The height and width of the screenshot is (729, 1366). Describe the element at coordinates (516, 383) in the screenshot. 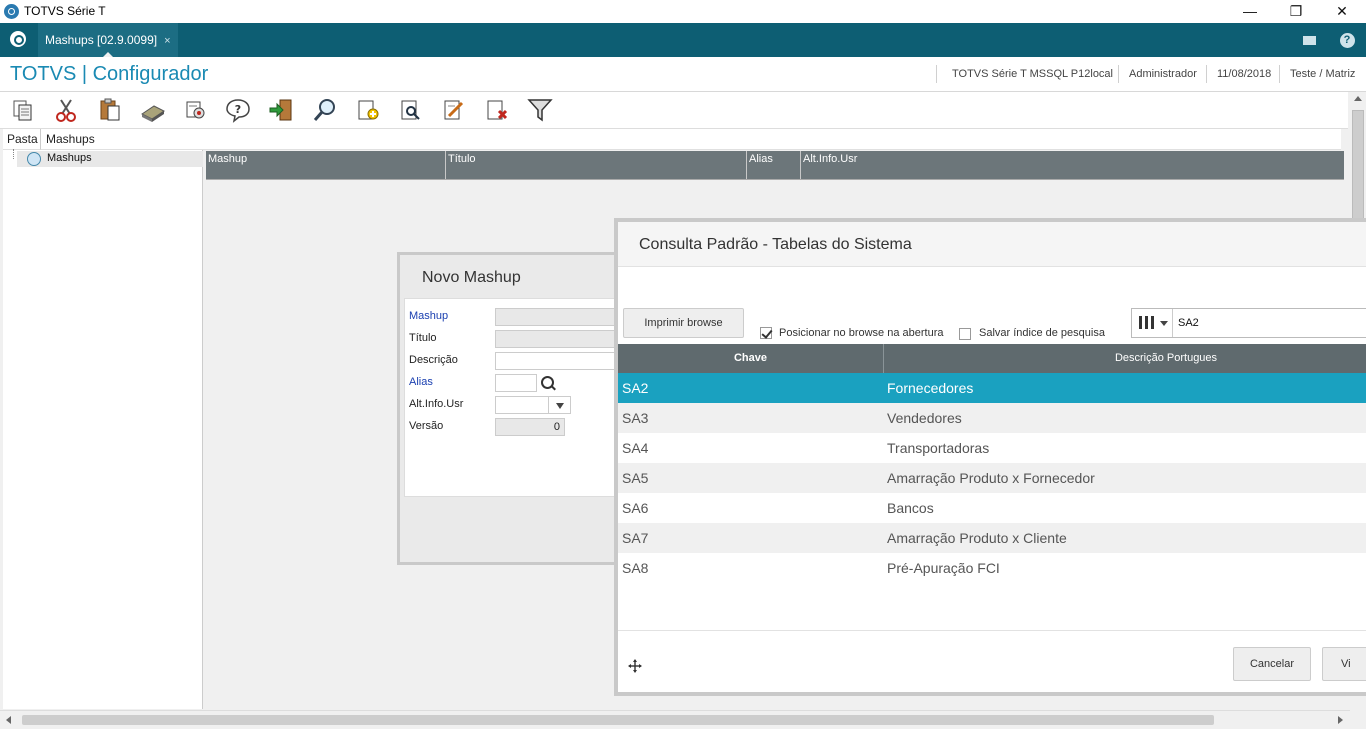

I see `alias-field` at that location.